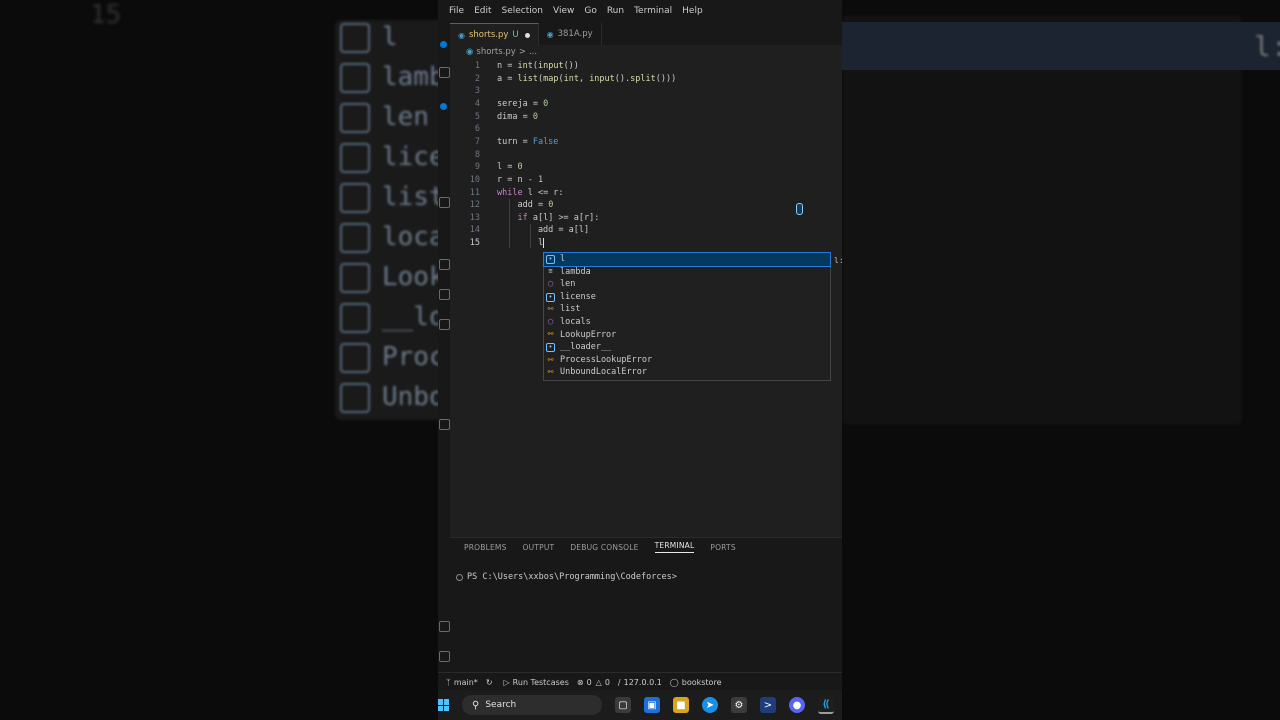 The height and width of the screenshot is (720, 1280). I want to click on suggestion-item: ⬡ len, so click(687, 284).